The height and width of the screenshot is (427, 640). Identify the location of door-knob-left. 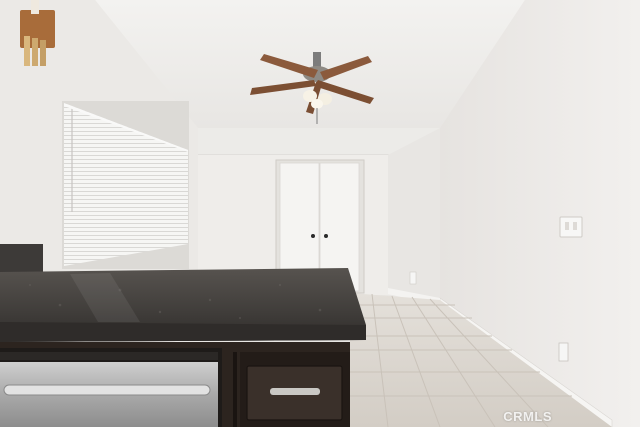
(313, 236).